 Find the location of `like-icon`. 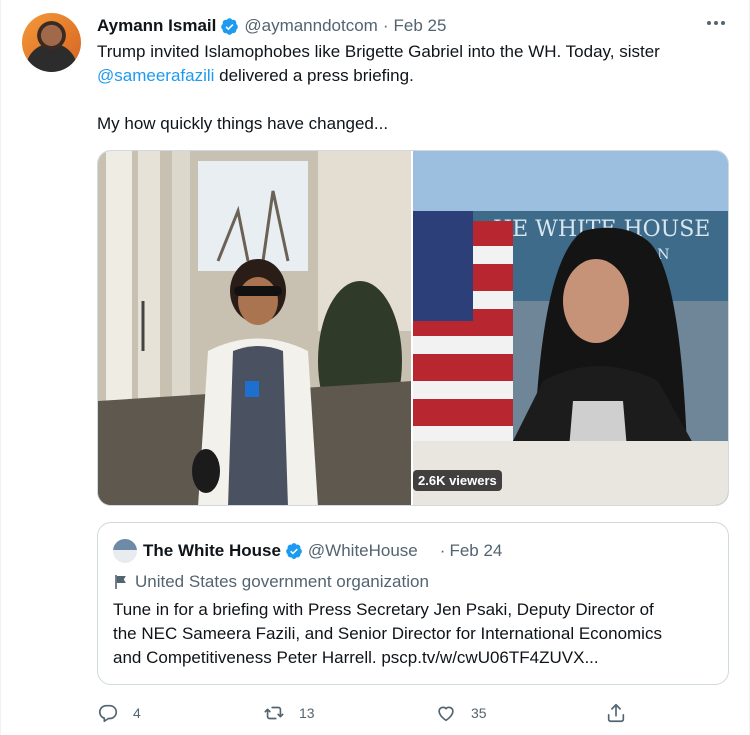

like-icon is located at coordinates (446, 714).